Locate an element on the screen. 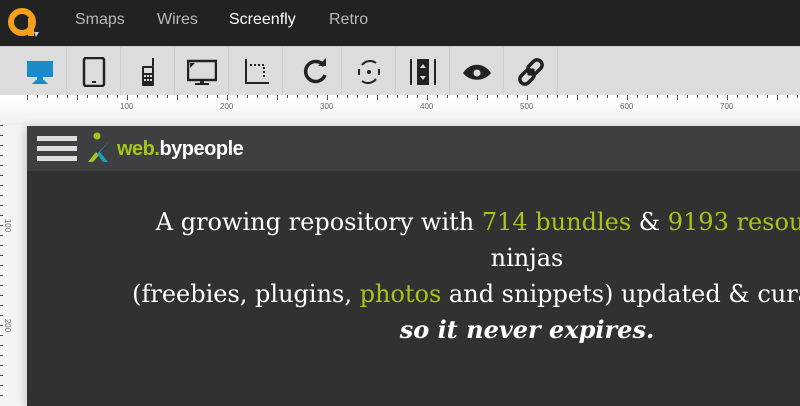  tablet-button is located at coordinates (94, 71).